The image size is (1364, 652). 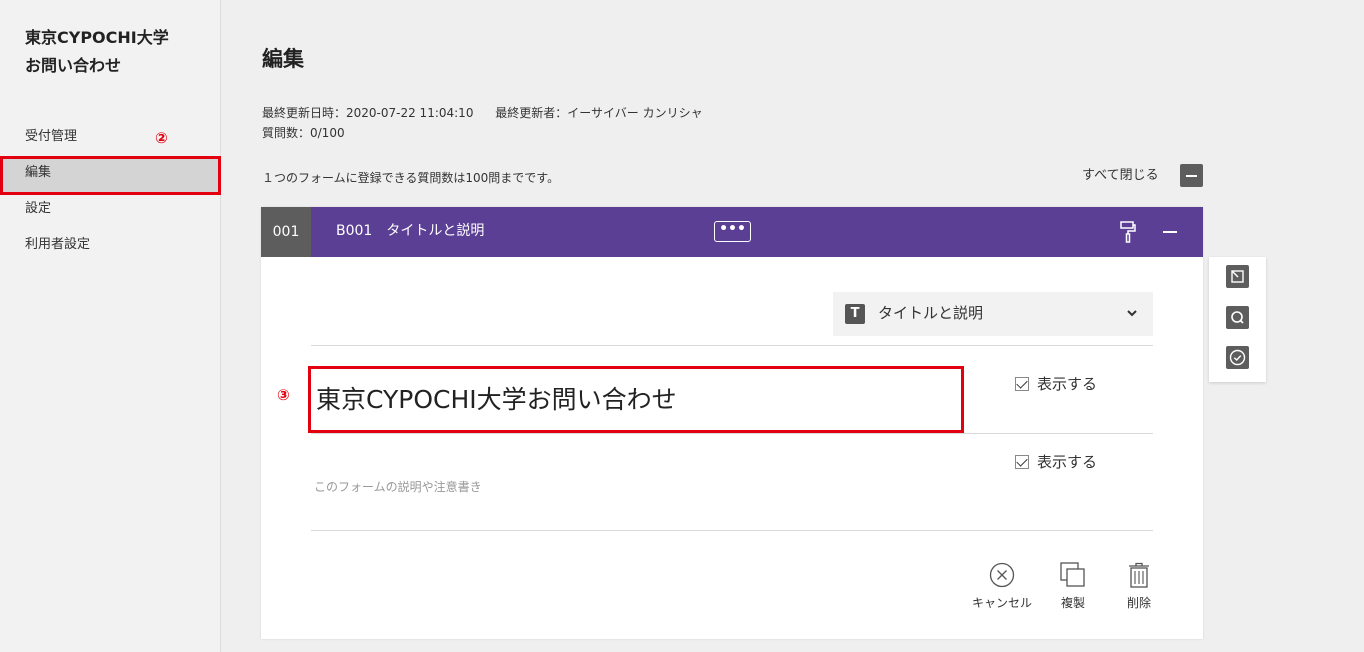 I want to click on app-title-line2: お問い合わせ, so click(x=73, y=65).